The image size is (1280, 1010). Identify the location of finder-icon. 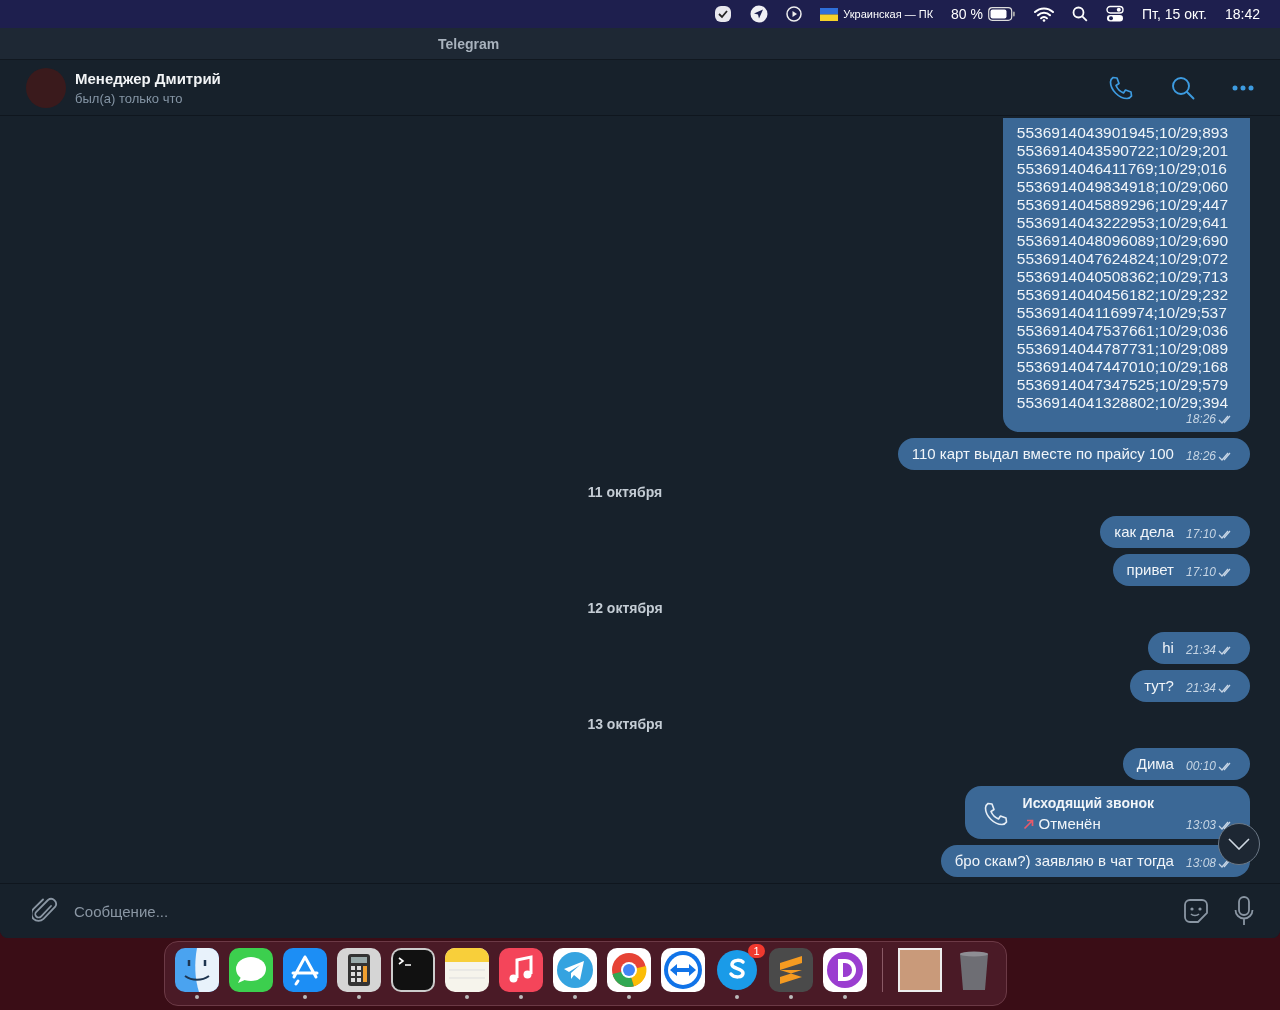
(196, 970).